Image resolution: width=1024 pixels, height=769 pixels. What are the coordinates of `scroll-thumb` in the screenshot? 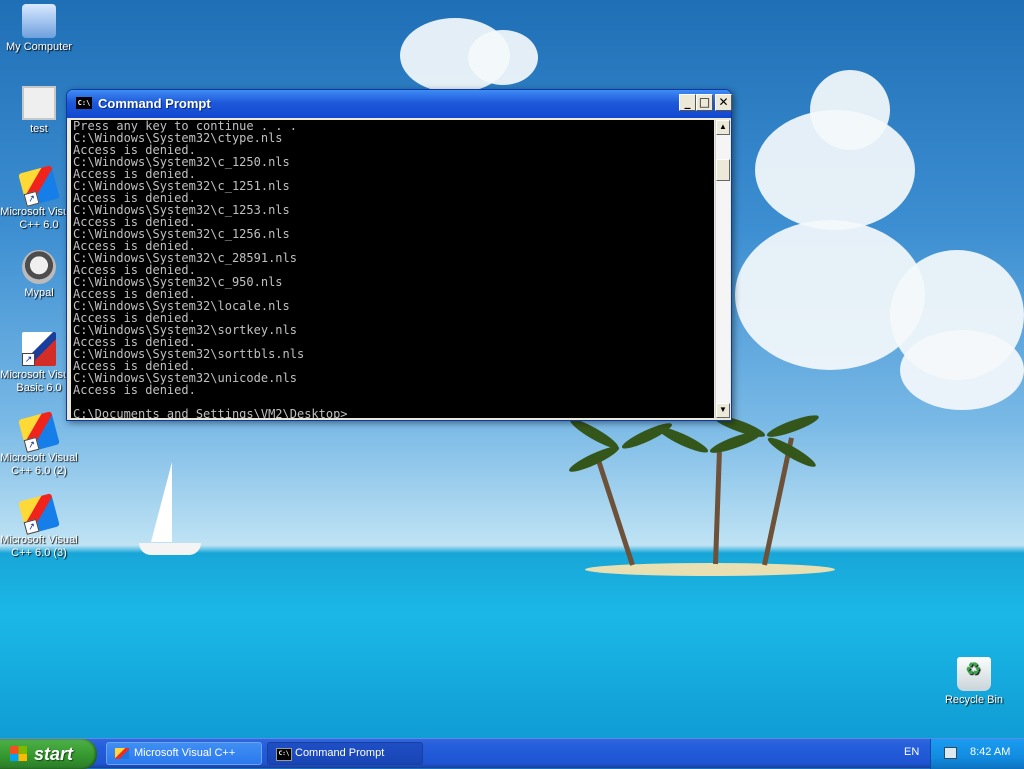 It's located at (723, 170).